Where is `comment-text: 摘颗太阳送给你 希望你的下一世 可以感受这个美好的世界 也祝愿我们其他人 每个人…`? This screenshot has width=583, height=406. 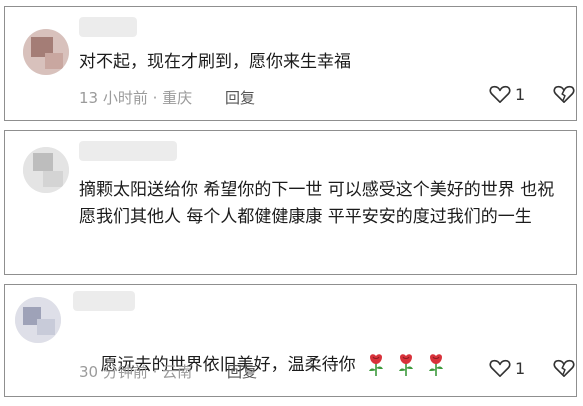 comment-text: 摘颗太阳送给你 希望你的下一世 可以感受这个美好的世界 也祝愿我们其他人 每个人… is located at coordinates (317, 203).